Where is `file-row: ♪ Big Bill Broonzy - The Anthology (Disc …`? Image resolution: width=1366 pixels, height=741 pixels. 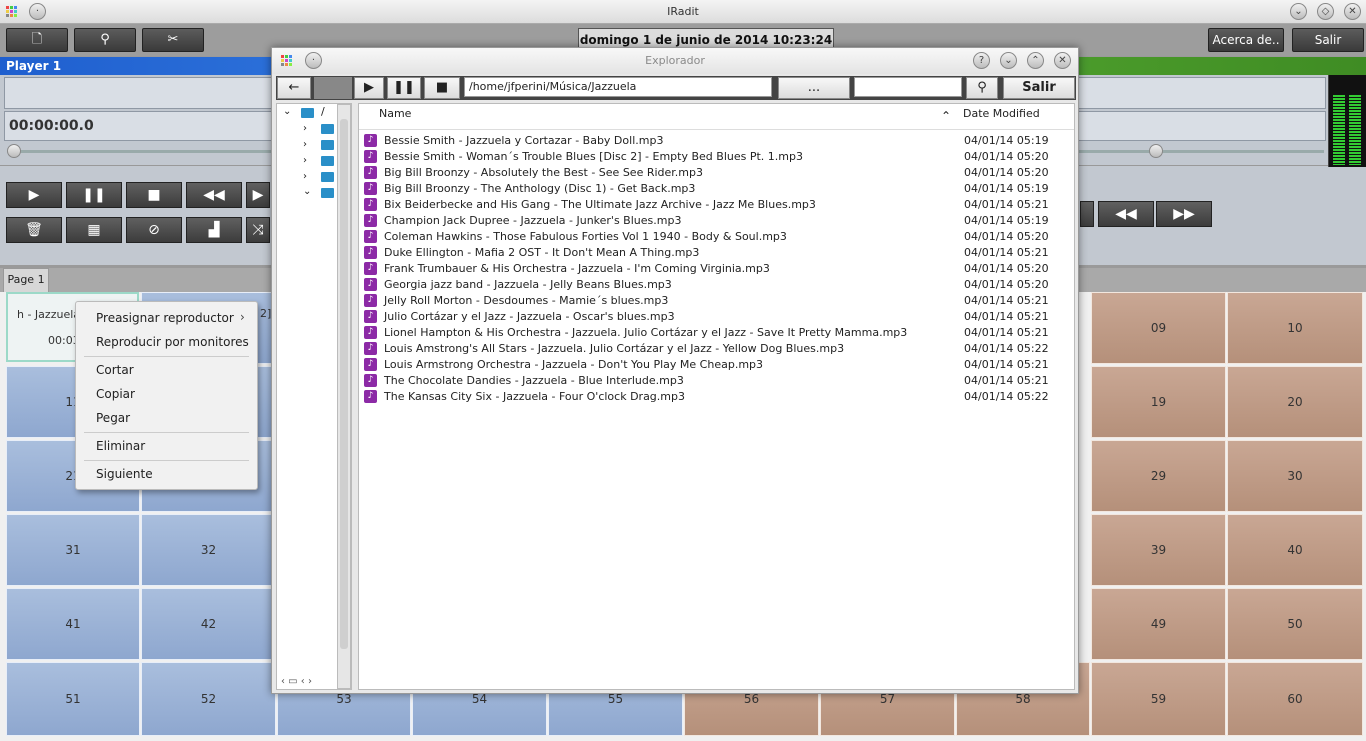
file-row: ♪ Big Bill Broonzy - The Anthology (Disc … is located at coordinates (717, 189).